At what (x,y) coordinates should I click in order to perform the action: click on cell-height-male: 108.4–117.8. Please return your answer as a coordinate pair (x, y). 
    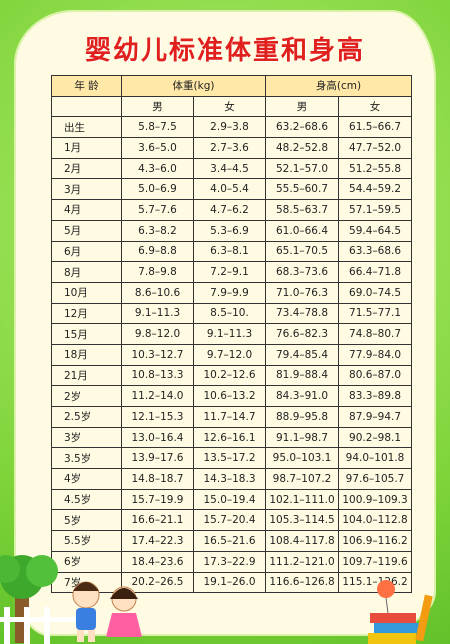
    Looking at the image, I should click on (302, 541).